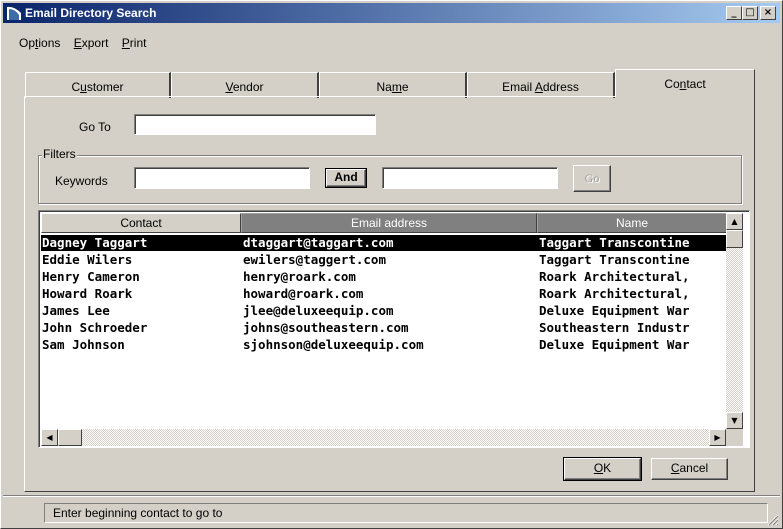 The width and height of the screenshot is (783, 529). Describe the element at coordinates (406, 513) in the screenshot. I see `status-bar: Enter beginning contact to go to` at that location.